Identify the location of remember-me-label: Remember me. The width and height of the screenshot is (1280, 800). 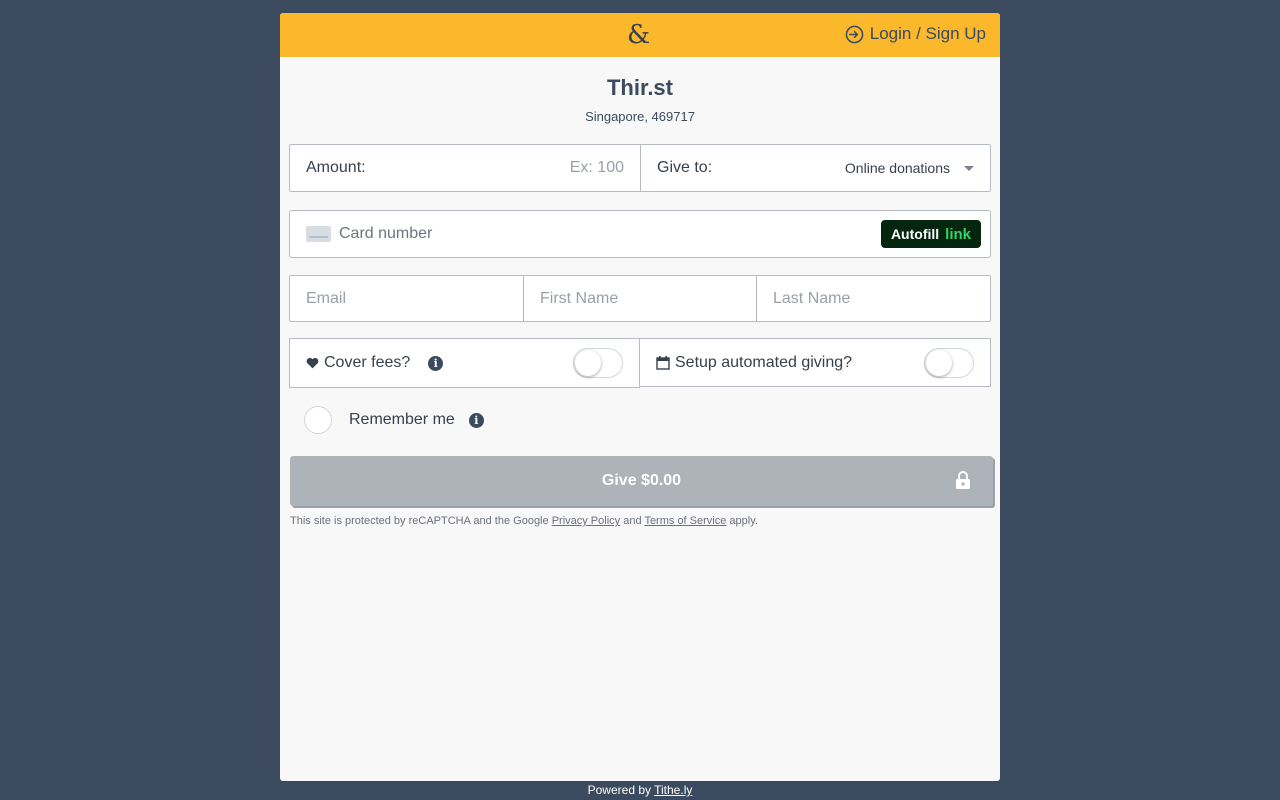
(402, 419).